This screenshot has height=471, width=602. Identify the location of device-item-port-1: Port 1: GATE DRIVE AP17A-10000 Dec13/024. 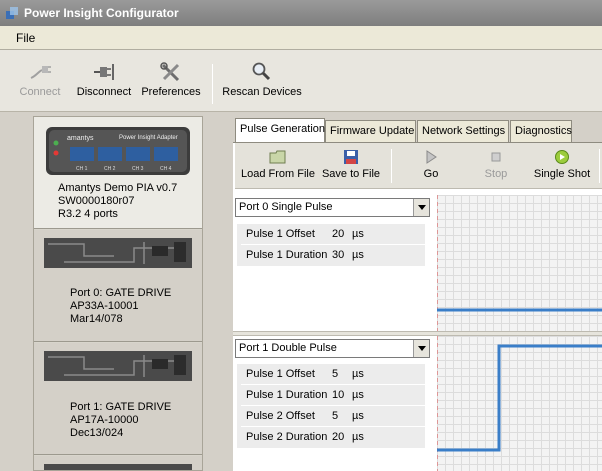
(118, 399).